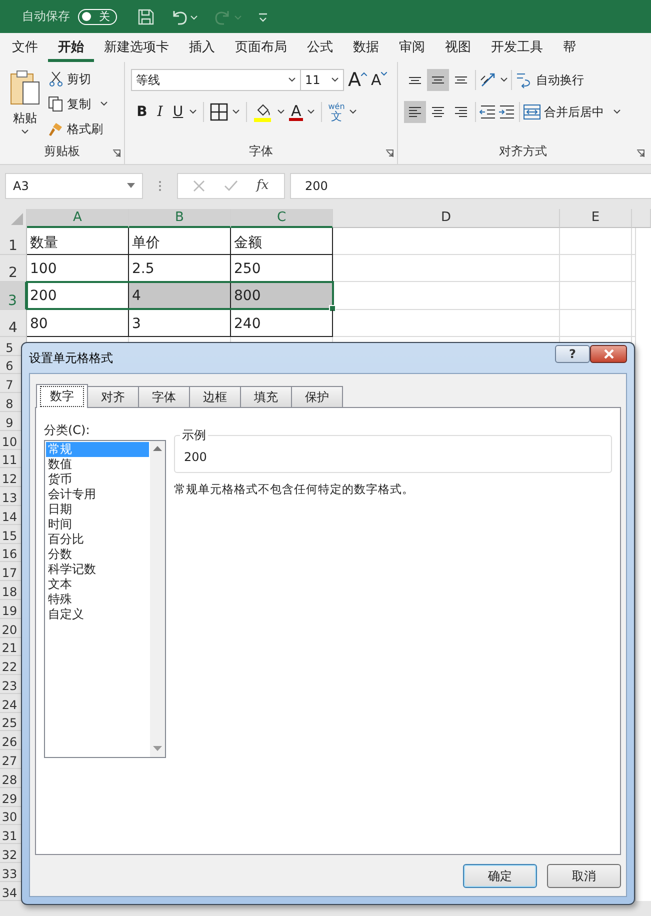  I want to click on category-item: 货币, so click(97, 479).